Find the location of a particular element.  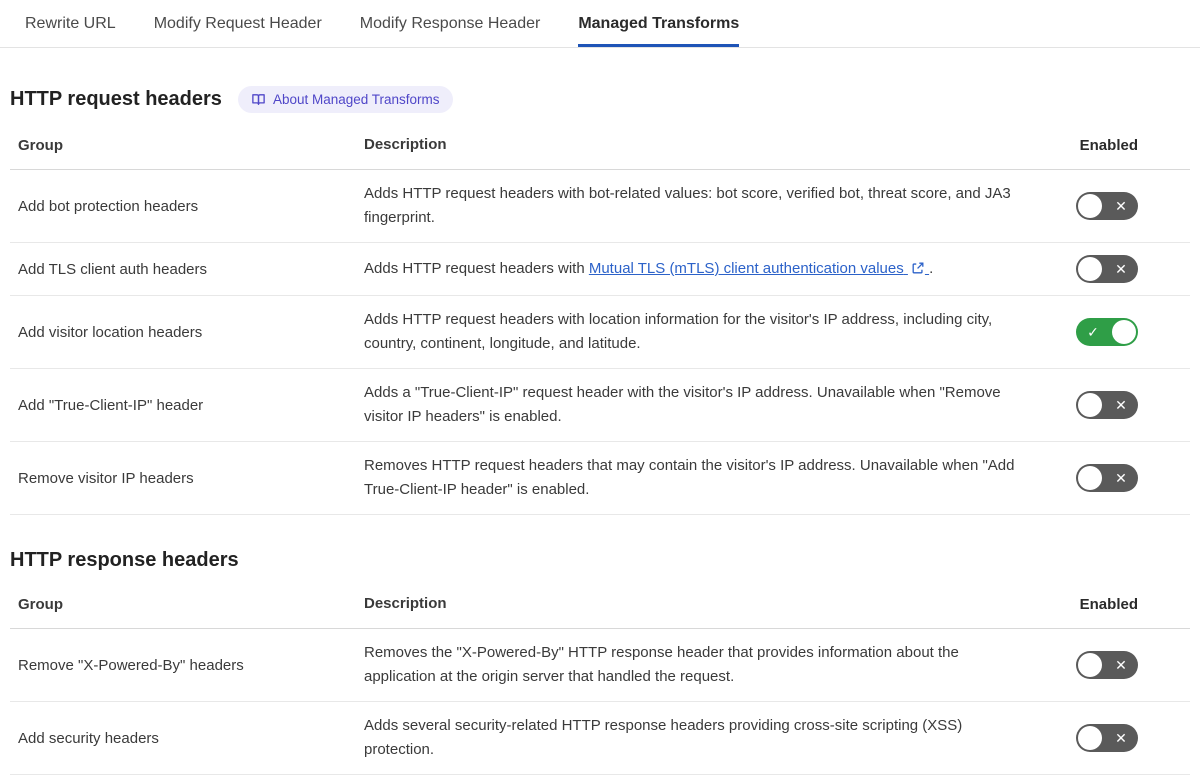

group-cell: Add TLS client auth headers is located at coordinates (113, 269).